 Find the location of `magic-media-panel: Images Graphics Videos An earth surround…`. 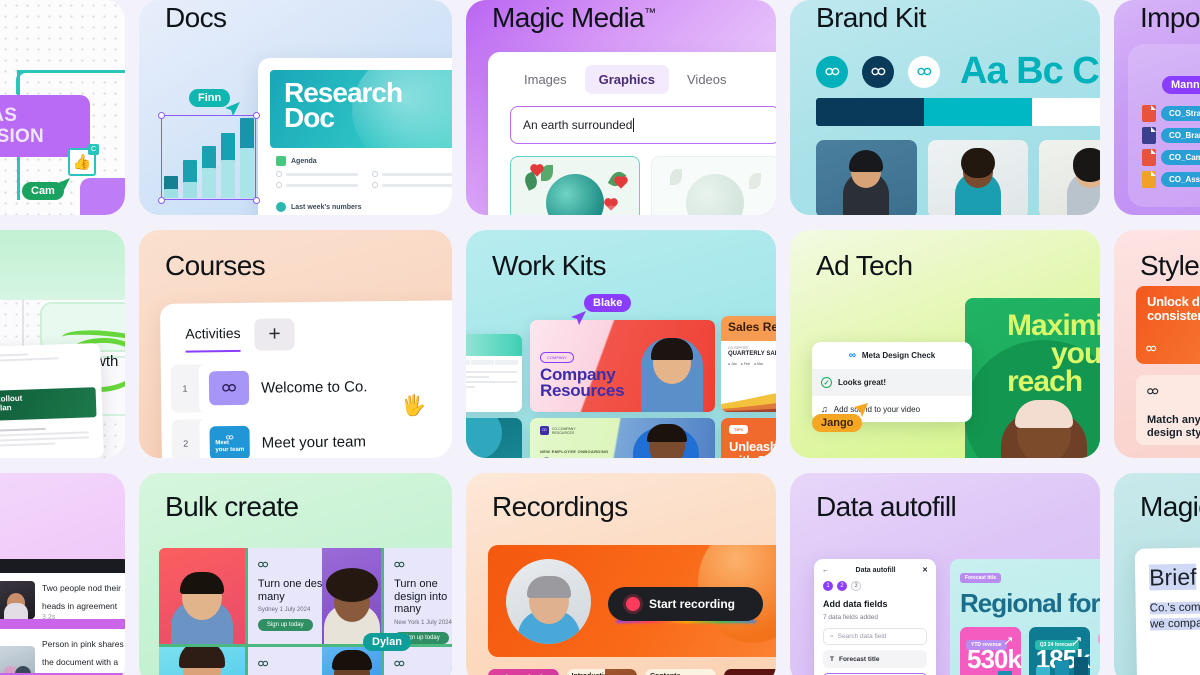

magic-media-panel: Images Graphics Videos An earth surround… is located at coordinates (632, 133).